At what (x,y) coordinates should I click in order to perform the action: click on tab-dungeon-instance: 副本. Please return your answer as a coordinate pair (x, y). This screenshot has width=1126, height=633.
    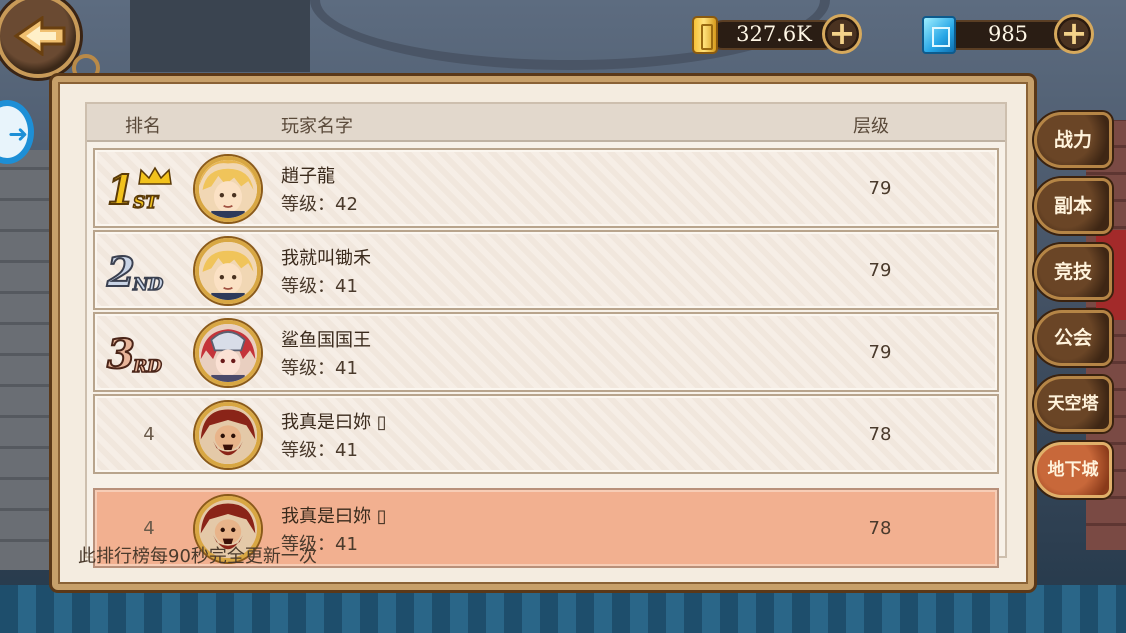
    Looking at the image, I should click on (1073, 206).